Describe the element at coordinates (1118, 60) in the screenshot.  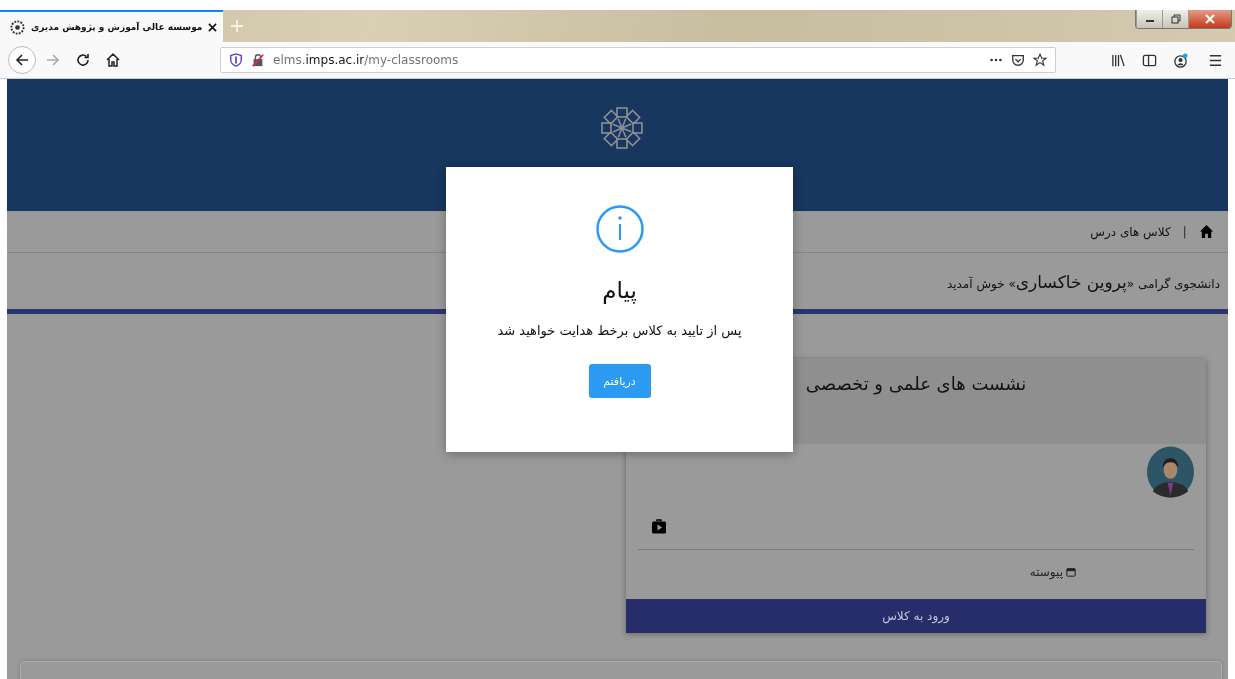
I see `library-icon` at that location.